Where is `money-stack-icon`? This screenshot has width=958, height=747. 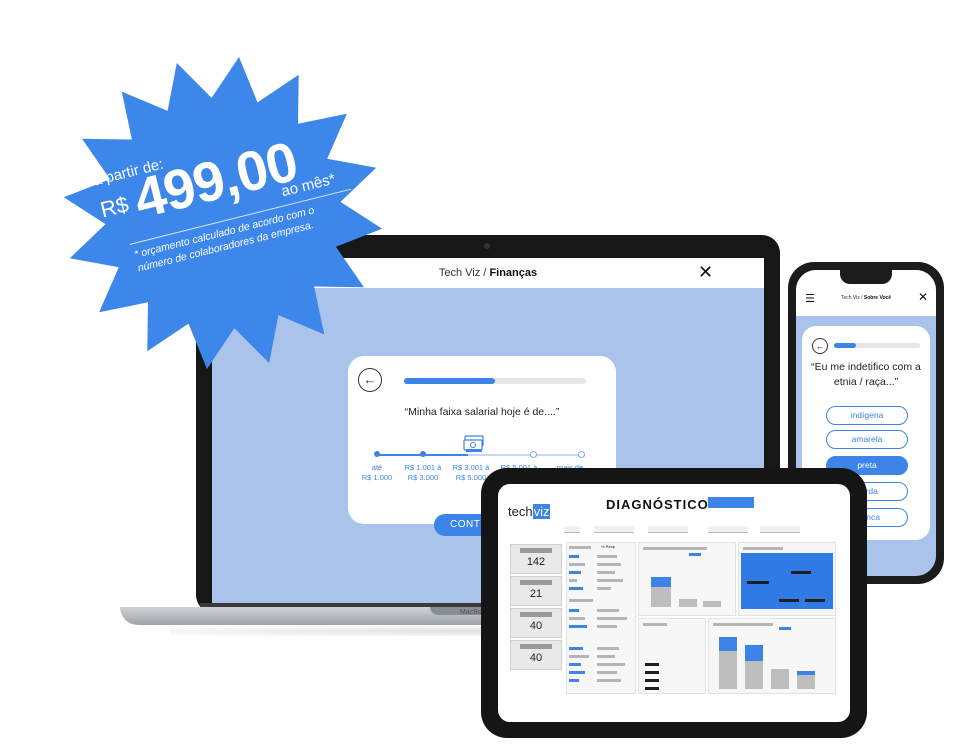 money-stack-icon is located at coordinates (474, 444).